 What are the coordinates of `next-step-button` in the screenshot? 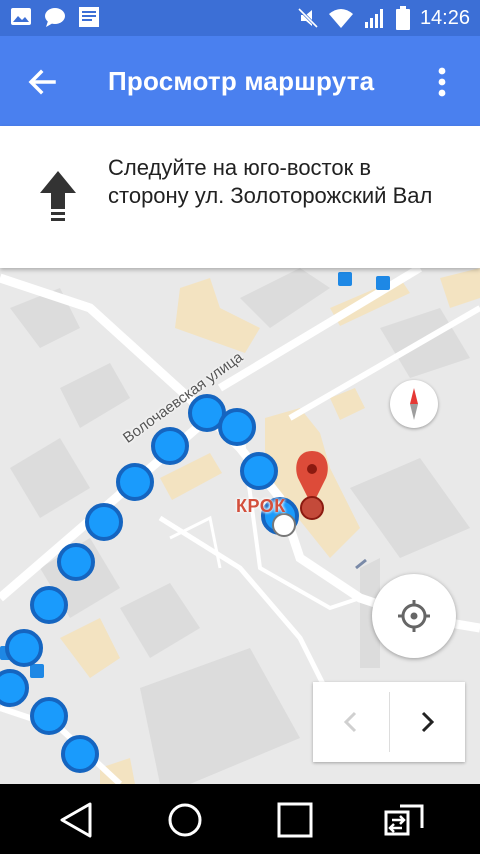 It's located at (428, 722).